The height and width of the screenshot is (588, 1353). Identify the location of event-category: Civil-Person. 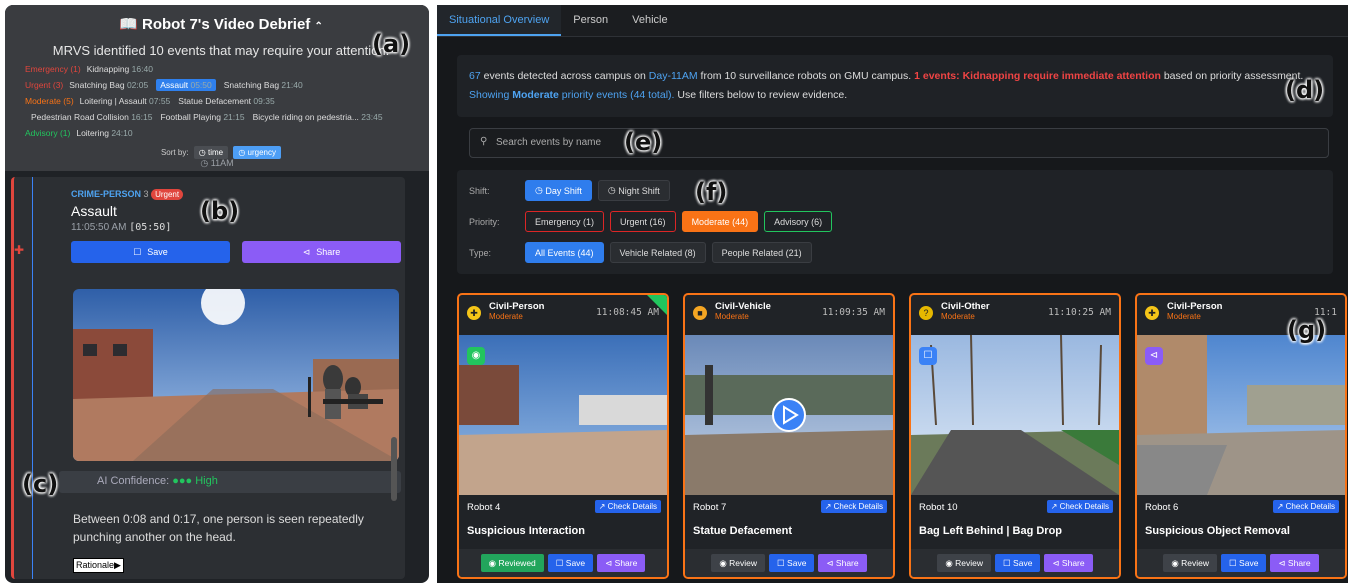
(1195, 306).